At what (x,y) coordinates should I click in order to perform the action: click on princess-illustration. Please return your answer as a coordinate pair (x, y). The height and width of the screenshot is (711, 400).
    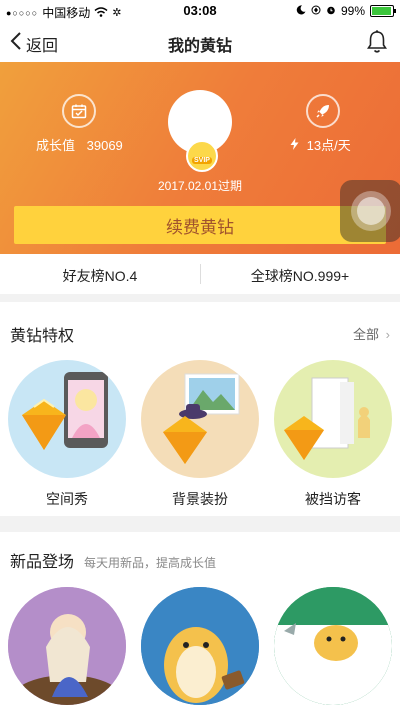
    Looking at the image, I should click on (67, 646).